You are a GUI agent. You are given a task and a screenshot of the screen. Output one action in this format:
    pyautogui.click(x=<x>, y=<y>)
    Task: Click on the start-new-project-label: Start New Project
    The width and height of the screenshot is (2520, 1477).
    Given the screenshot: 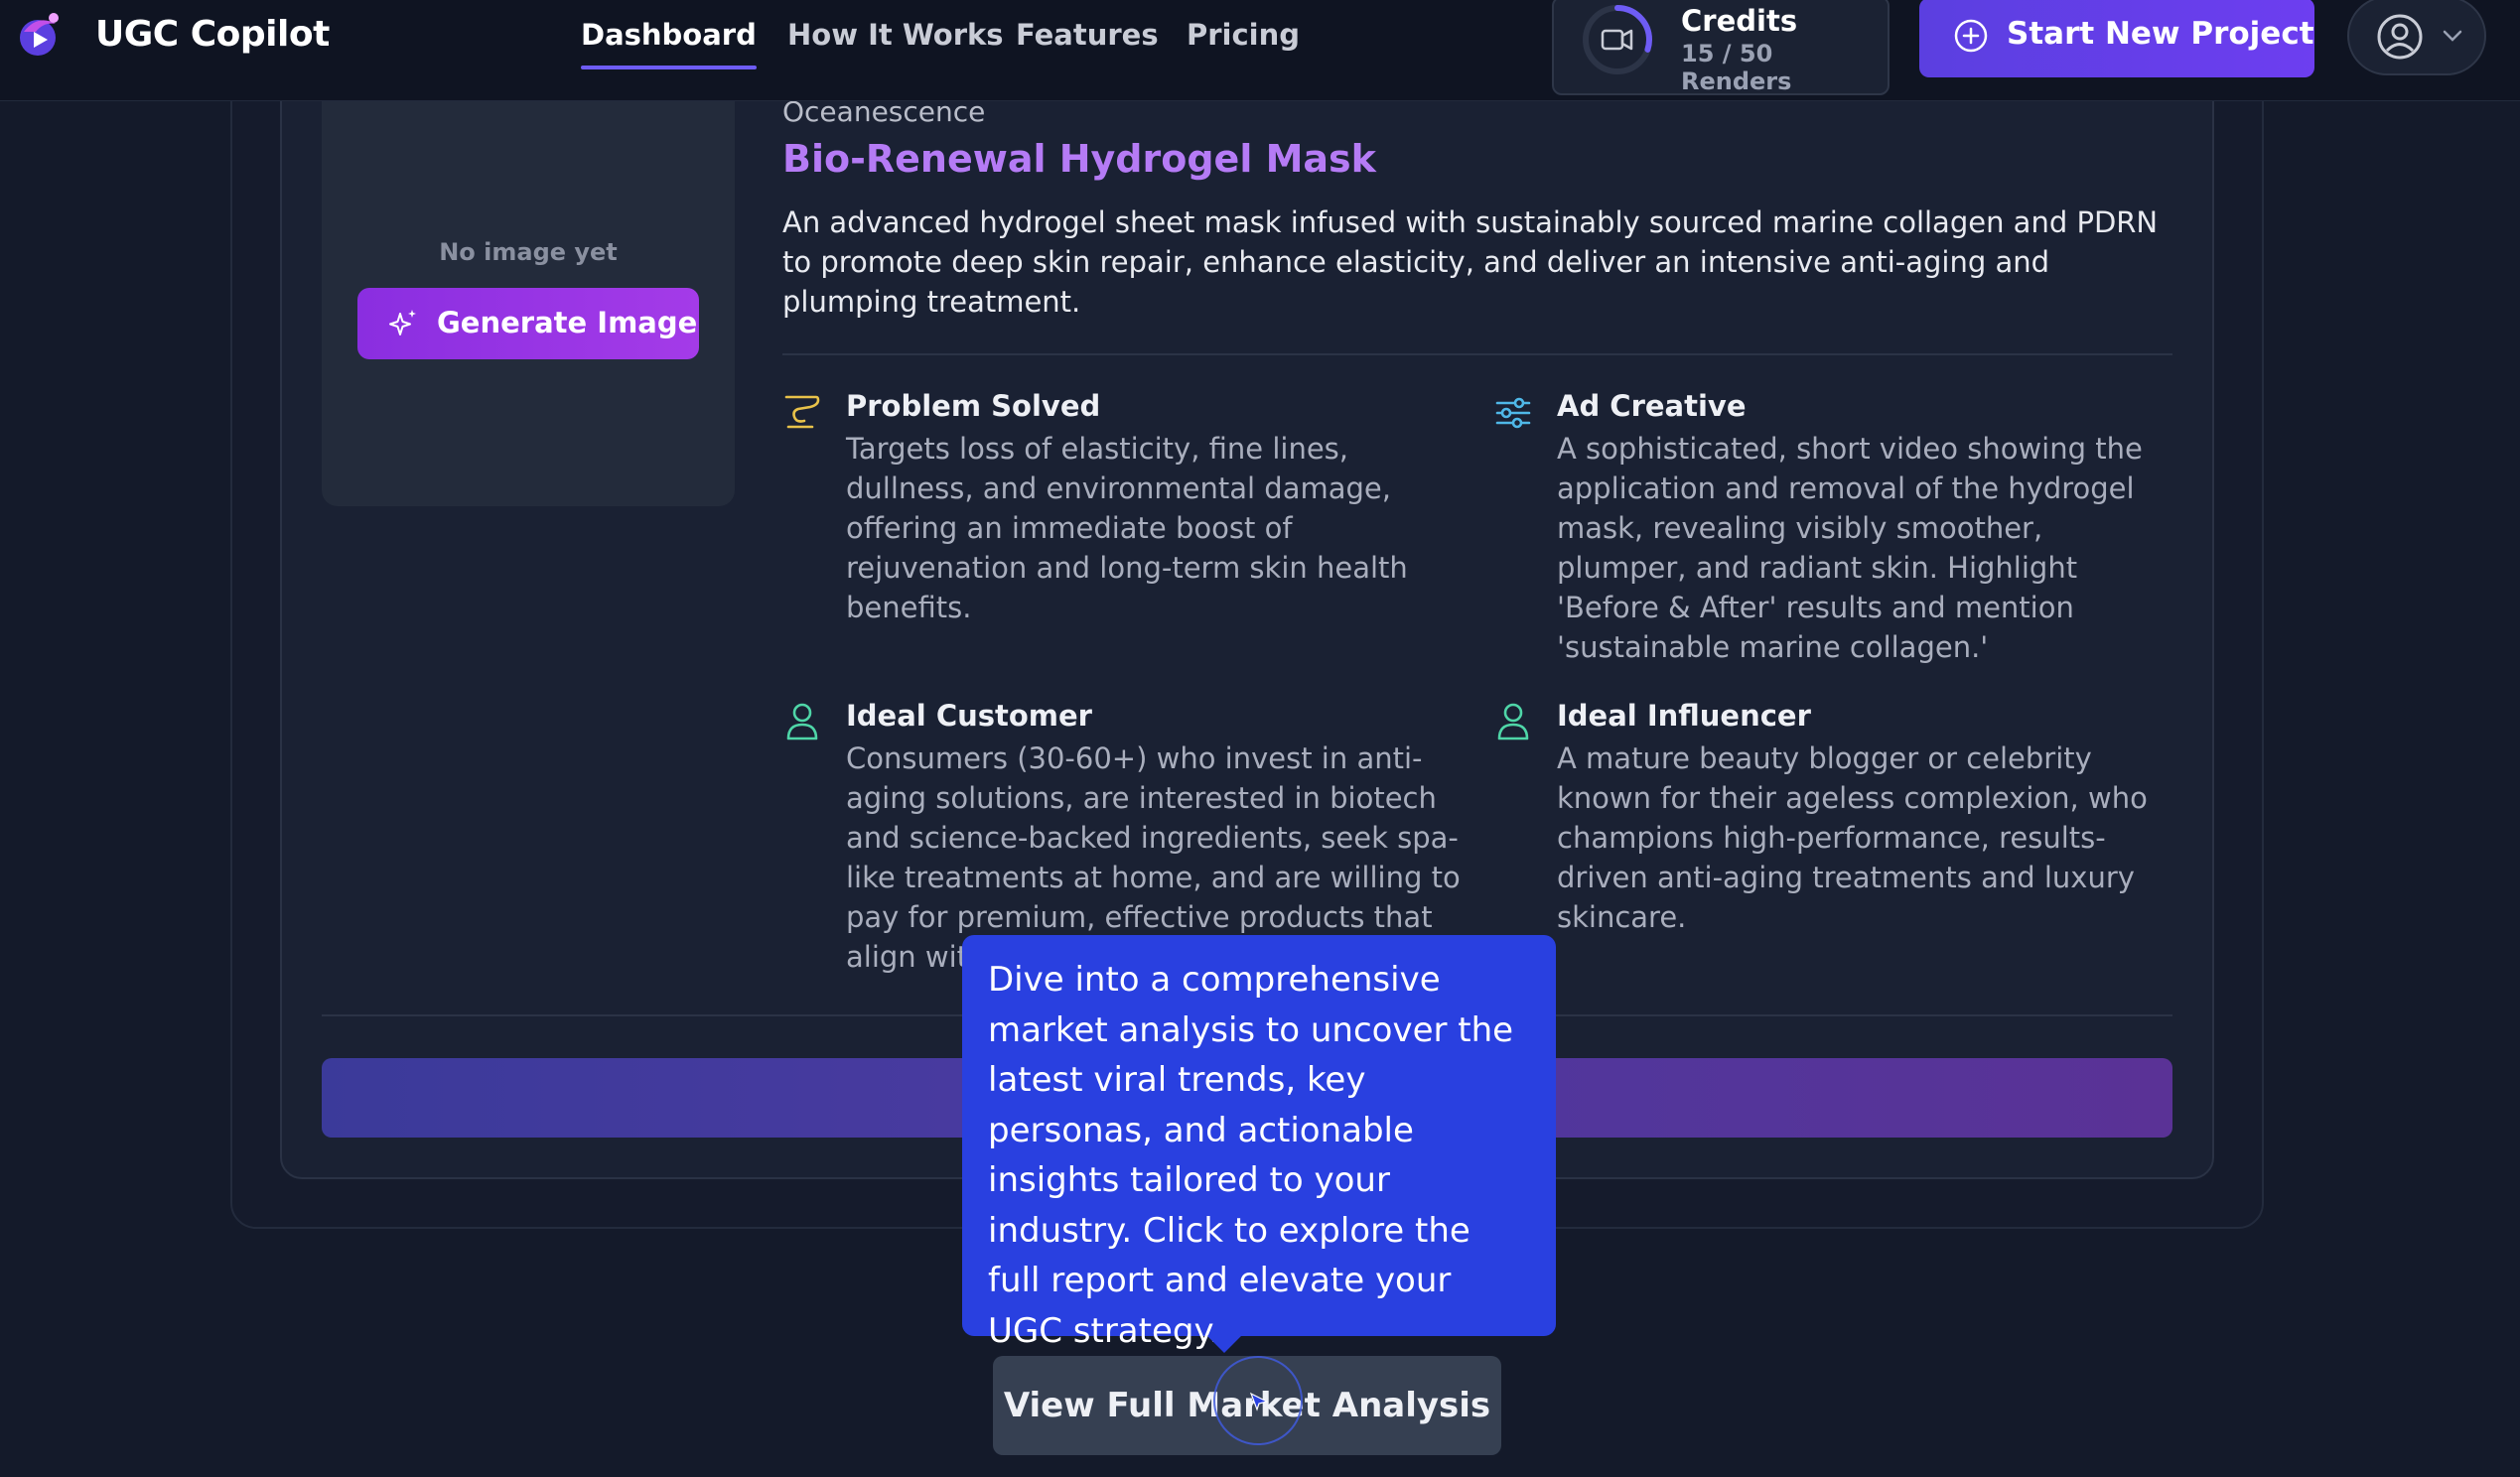 What is the action you would take?
    pyautogui.click(x=2160, y=34)
    